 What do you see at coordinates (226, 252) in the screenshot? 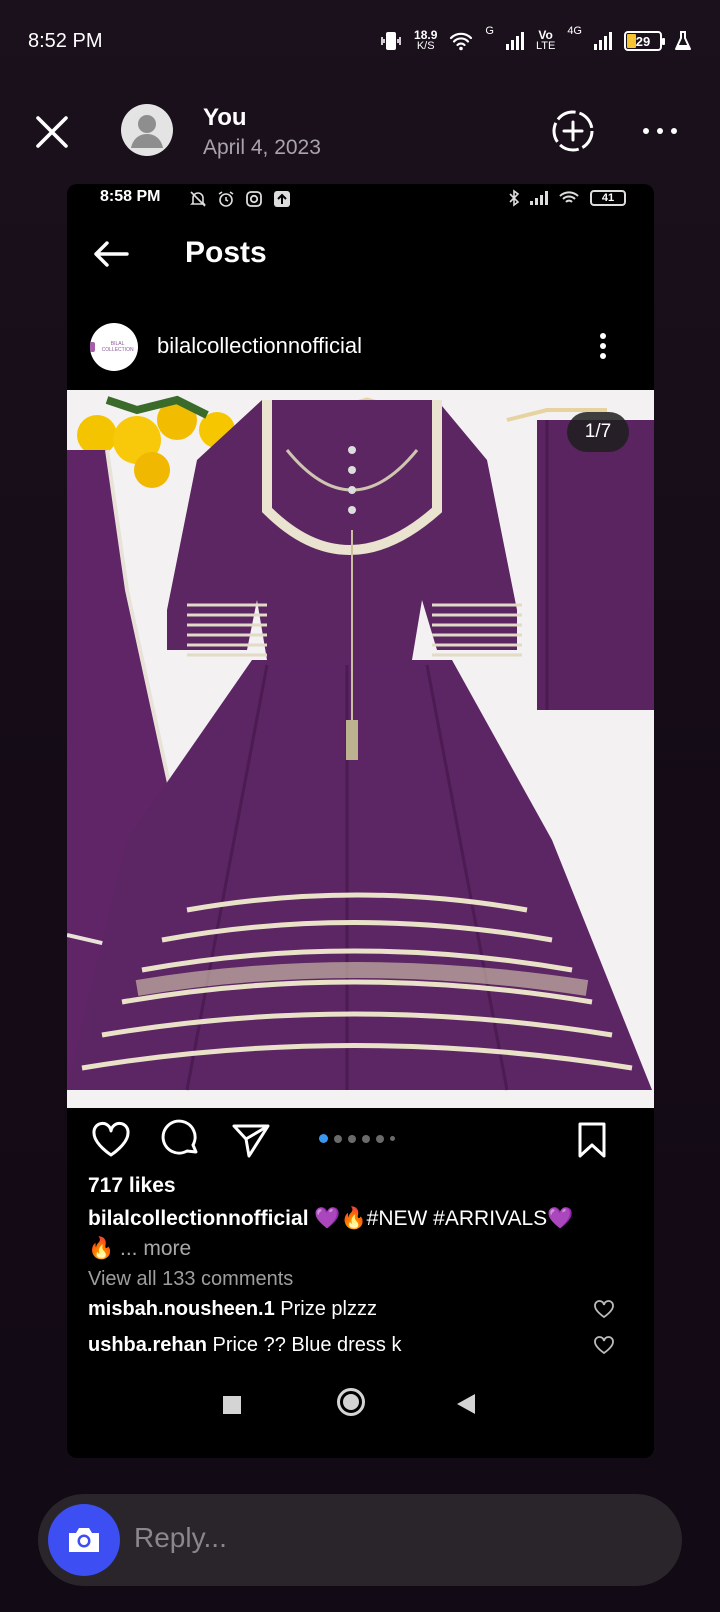
I see `posts-title: Posts` at bounding box center [226, 252].